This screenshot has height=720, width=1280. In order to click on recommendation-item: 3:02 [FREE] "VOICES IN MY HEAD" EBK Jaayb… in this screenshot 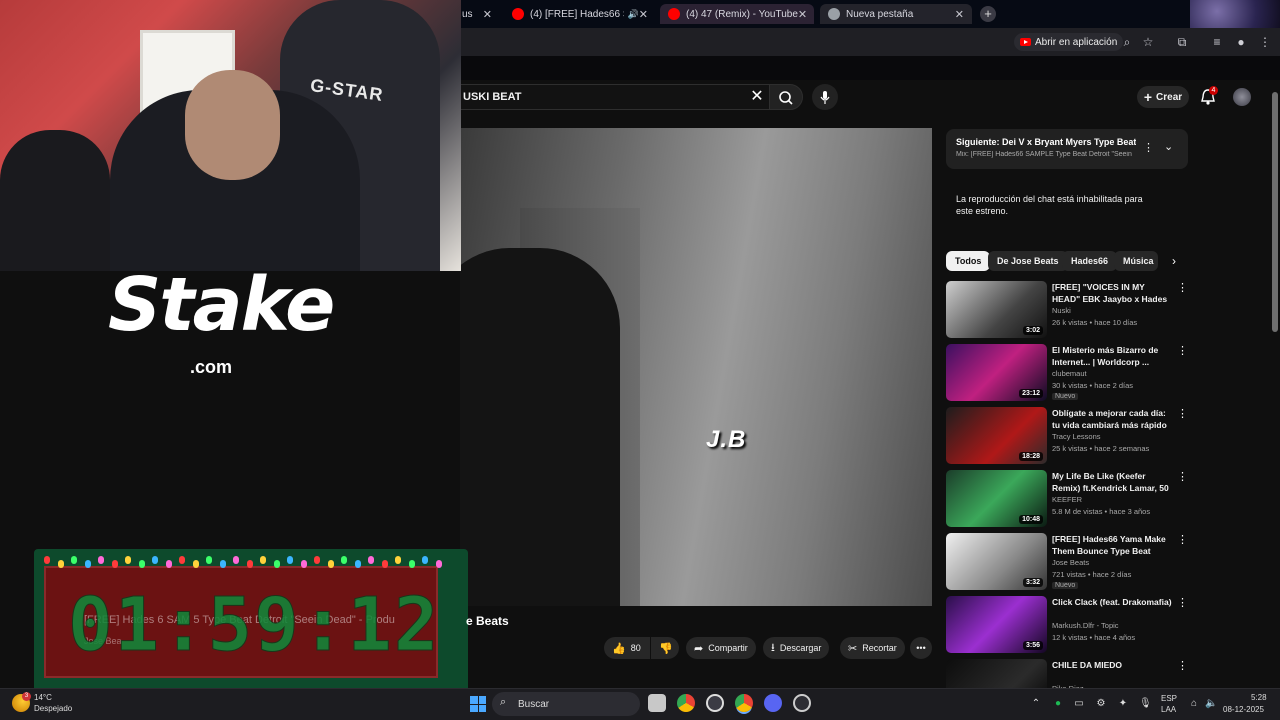, I will do `click(1068, 310)`.